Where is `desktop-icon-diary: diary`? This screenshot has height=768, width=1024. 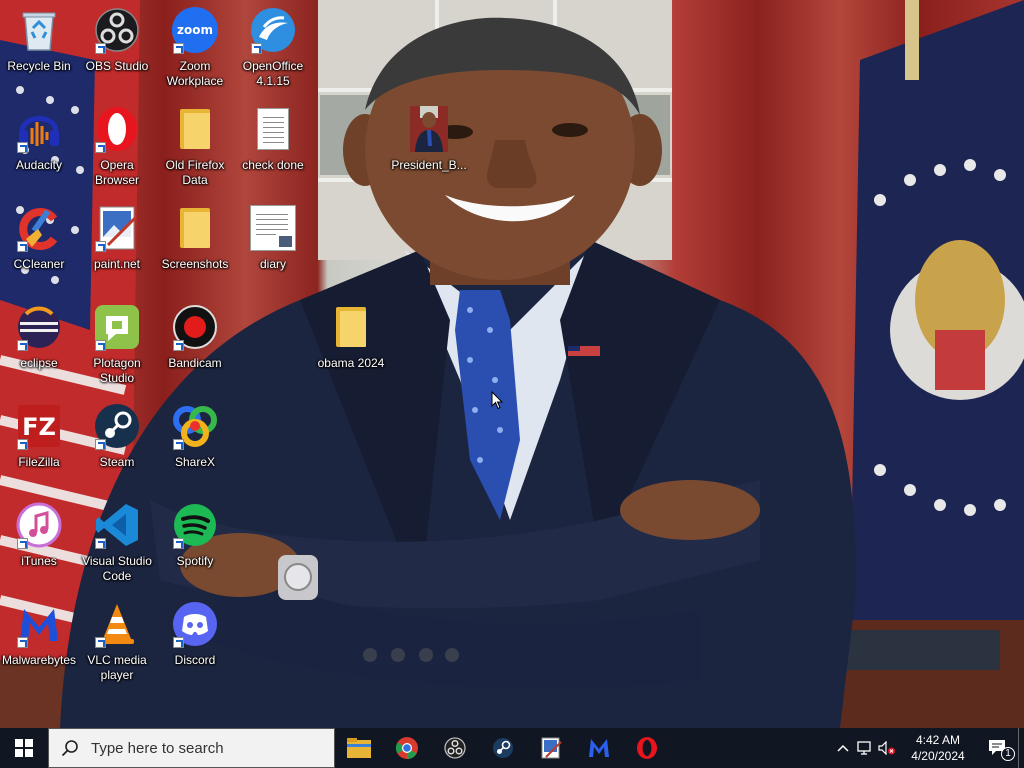
desktop-icon-diary: diary is located at coordinates (273, 238).